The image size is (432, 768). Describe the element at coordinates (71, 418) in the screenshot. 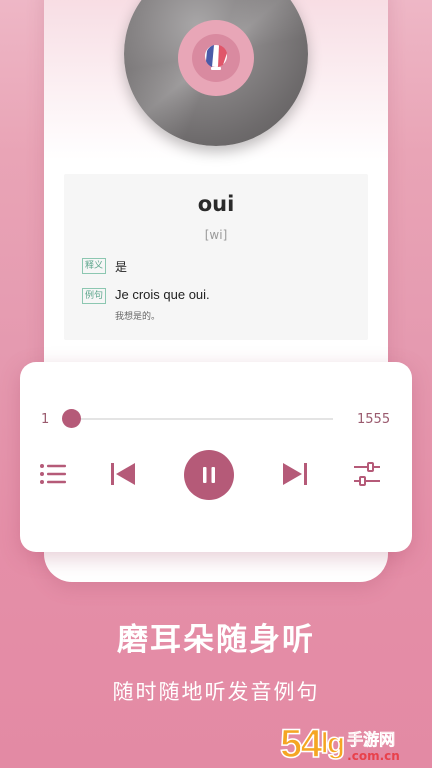

I see `progress-knob` at that location.